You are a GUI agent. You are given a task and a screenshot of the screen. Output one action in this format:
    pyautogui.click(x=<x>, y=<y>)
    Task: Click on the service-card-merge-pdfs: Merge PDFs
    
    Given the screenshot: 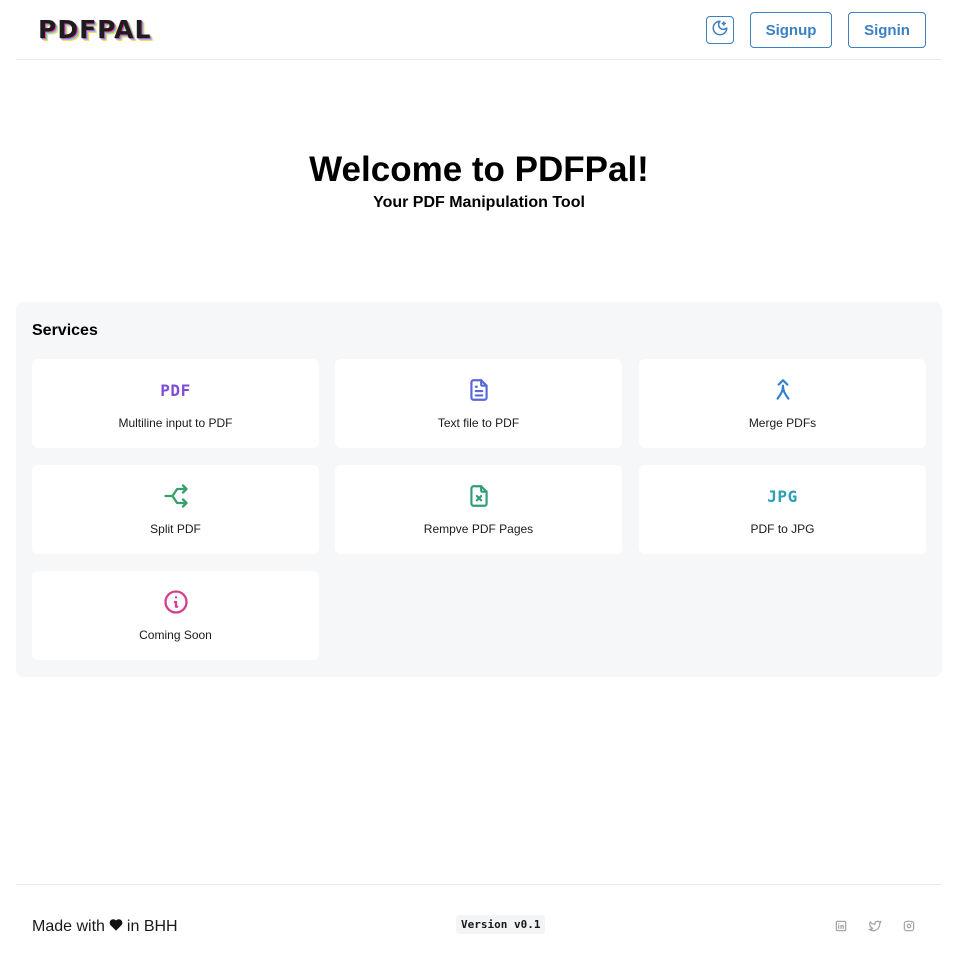 What is the action you would take?
    pyautogui.click(x=782, y=403)
    